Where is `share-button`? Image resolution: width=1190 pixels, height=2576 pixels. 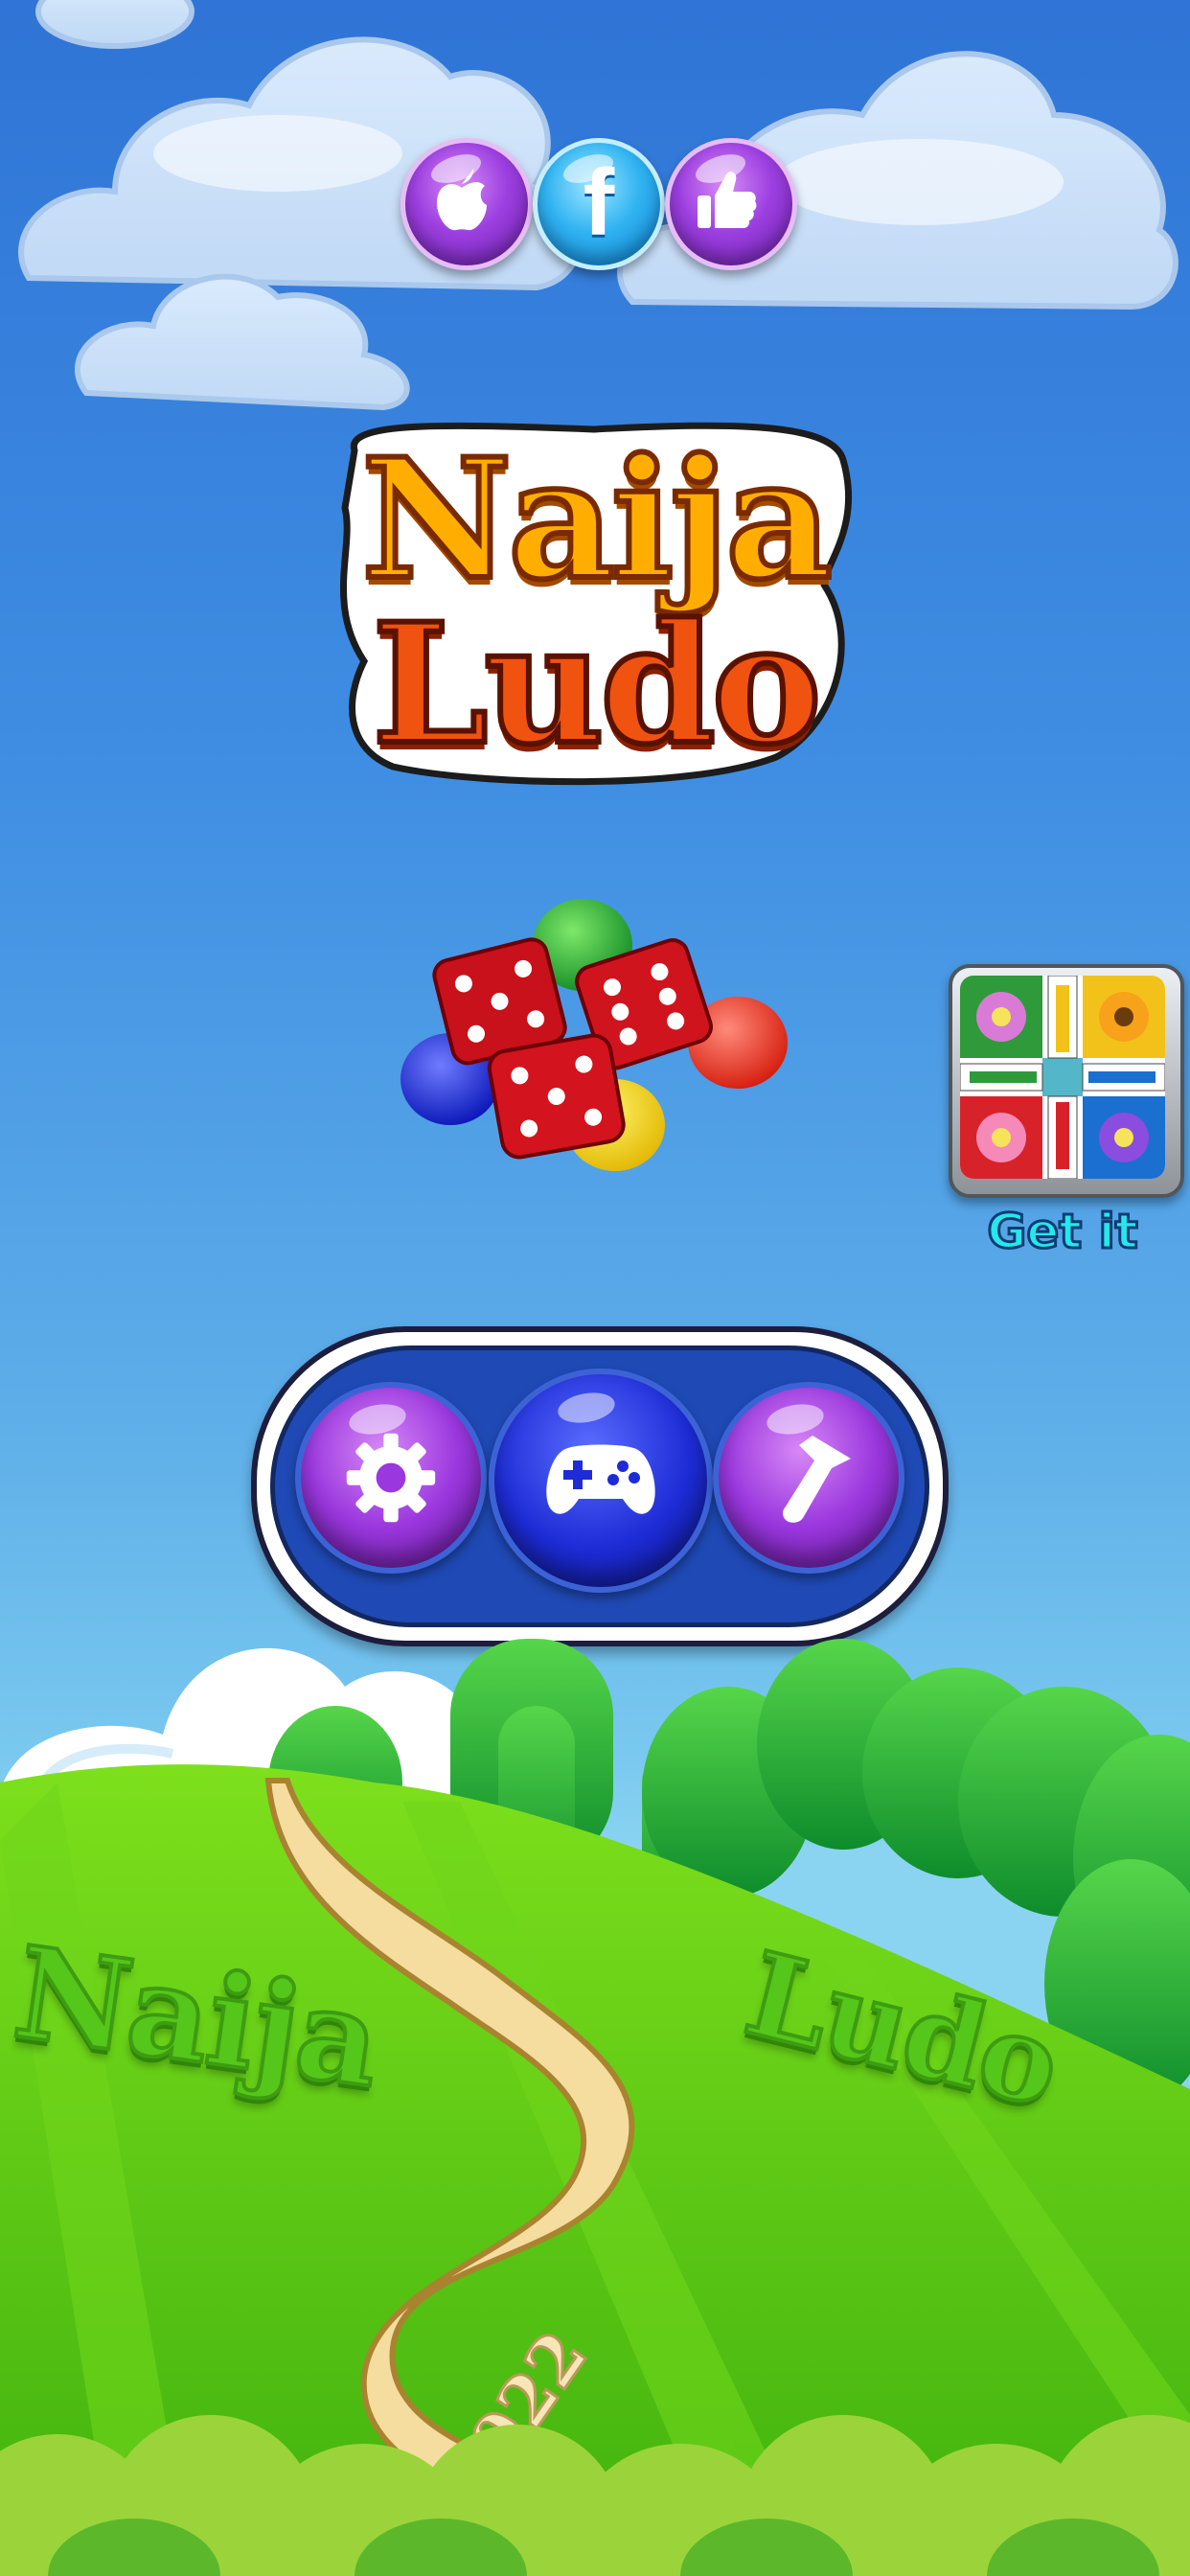
share-button is located at coordinates (809, 1478).